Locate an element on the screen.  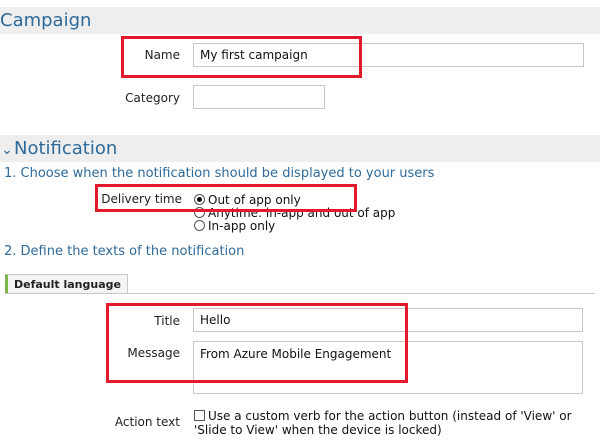
tab-default-language: Default language is located at coordinates (66, 284).